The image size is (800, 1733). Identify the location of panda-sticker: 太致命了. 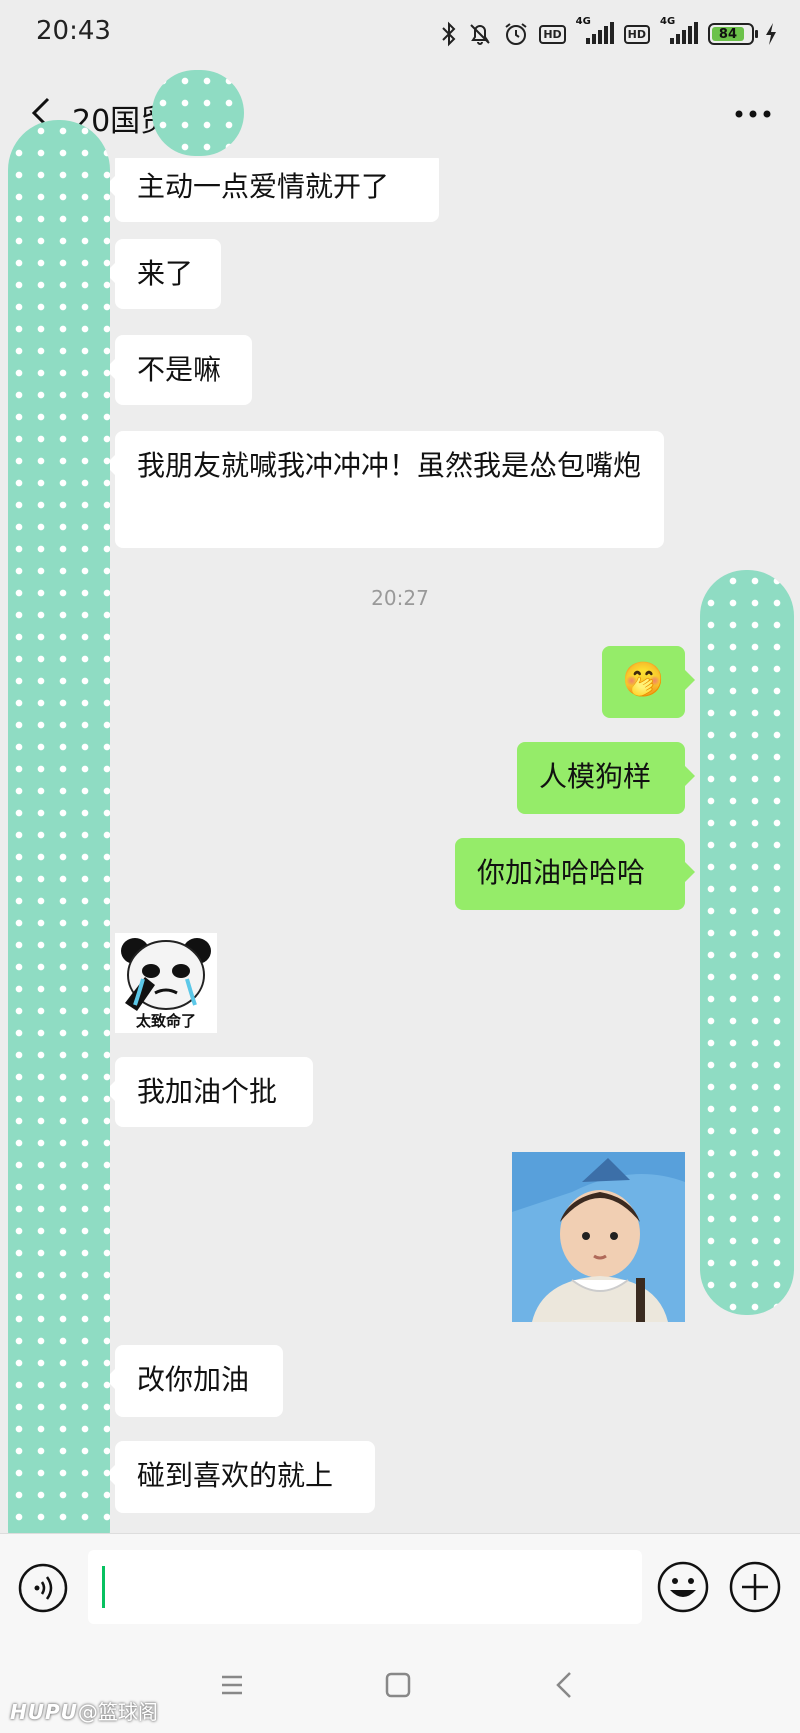
(166, 983).